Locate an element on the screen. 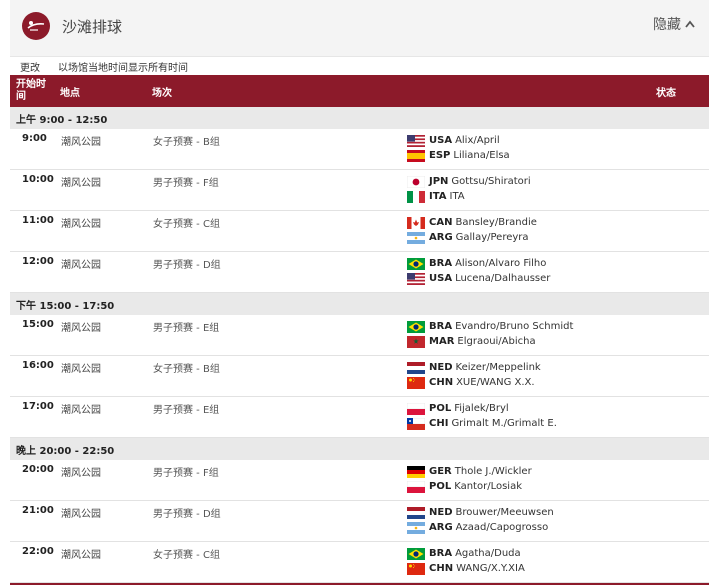 The width and height of the screenshot is (709, 585). match-time: 11:00 is located at coordinates (35, 231).